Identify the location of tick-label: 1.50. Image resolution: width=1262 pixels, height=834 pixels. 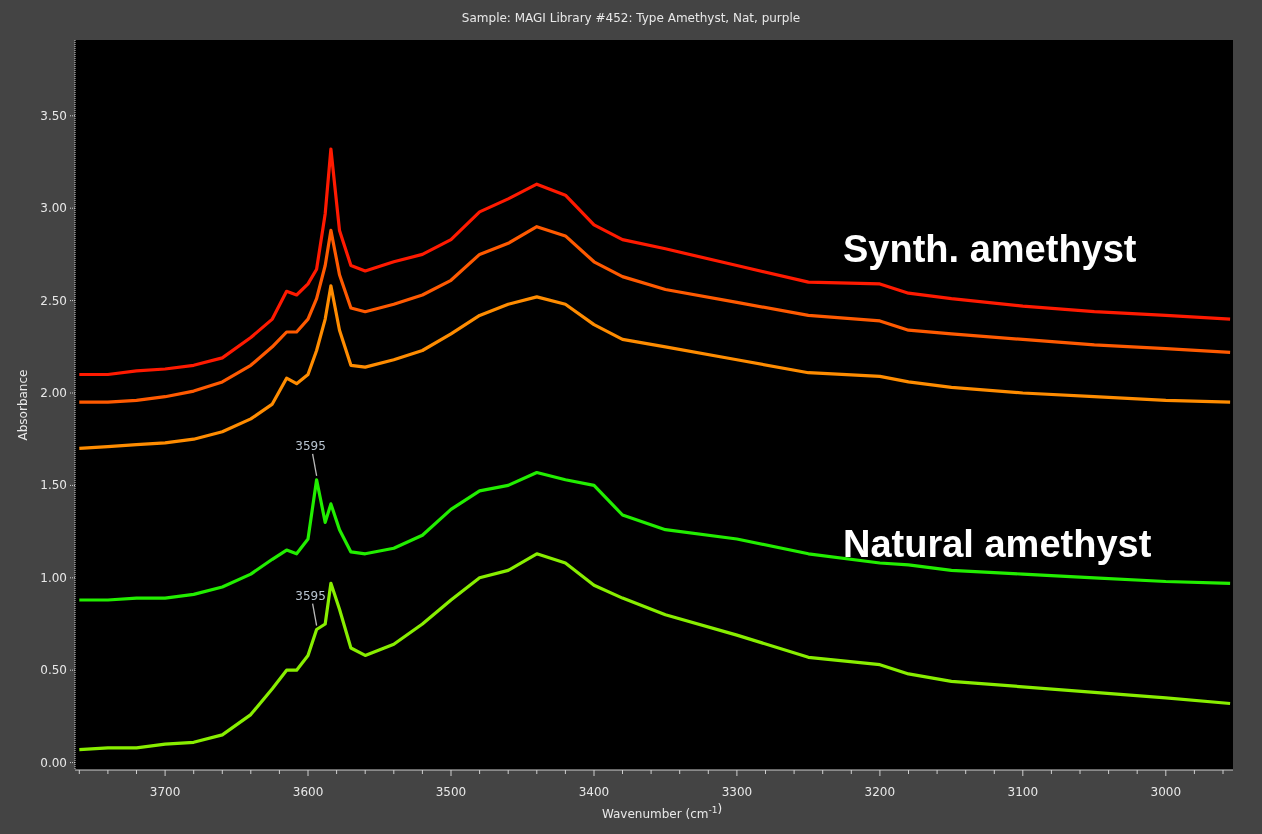
(53, 485).